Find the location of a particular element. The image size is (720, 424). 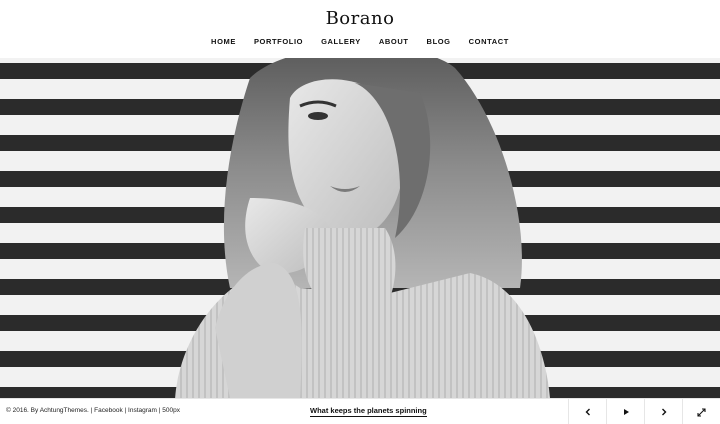

slide-caption-link: What keeps the planets spinning is located at coordinates (368, 411).